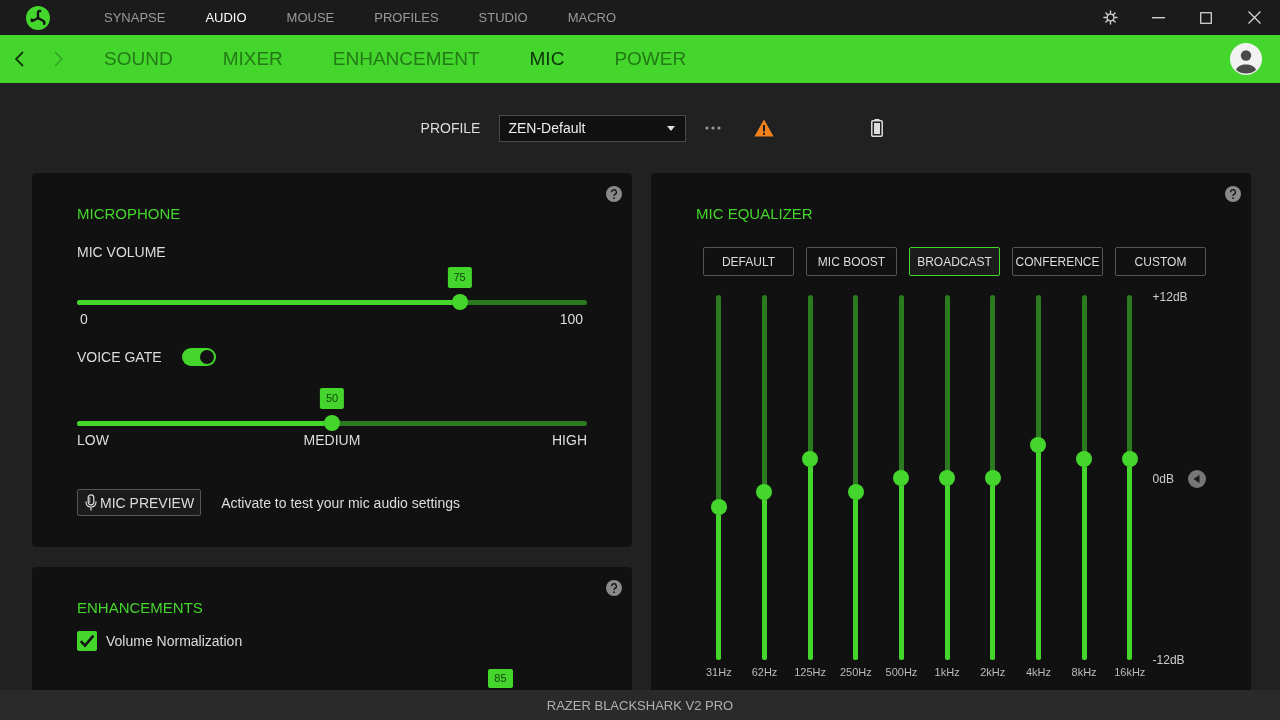 This screenshot has width=1280, height=720. I want to click on nav-tab: MOUSE, so click(310, 17).